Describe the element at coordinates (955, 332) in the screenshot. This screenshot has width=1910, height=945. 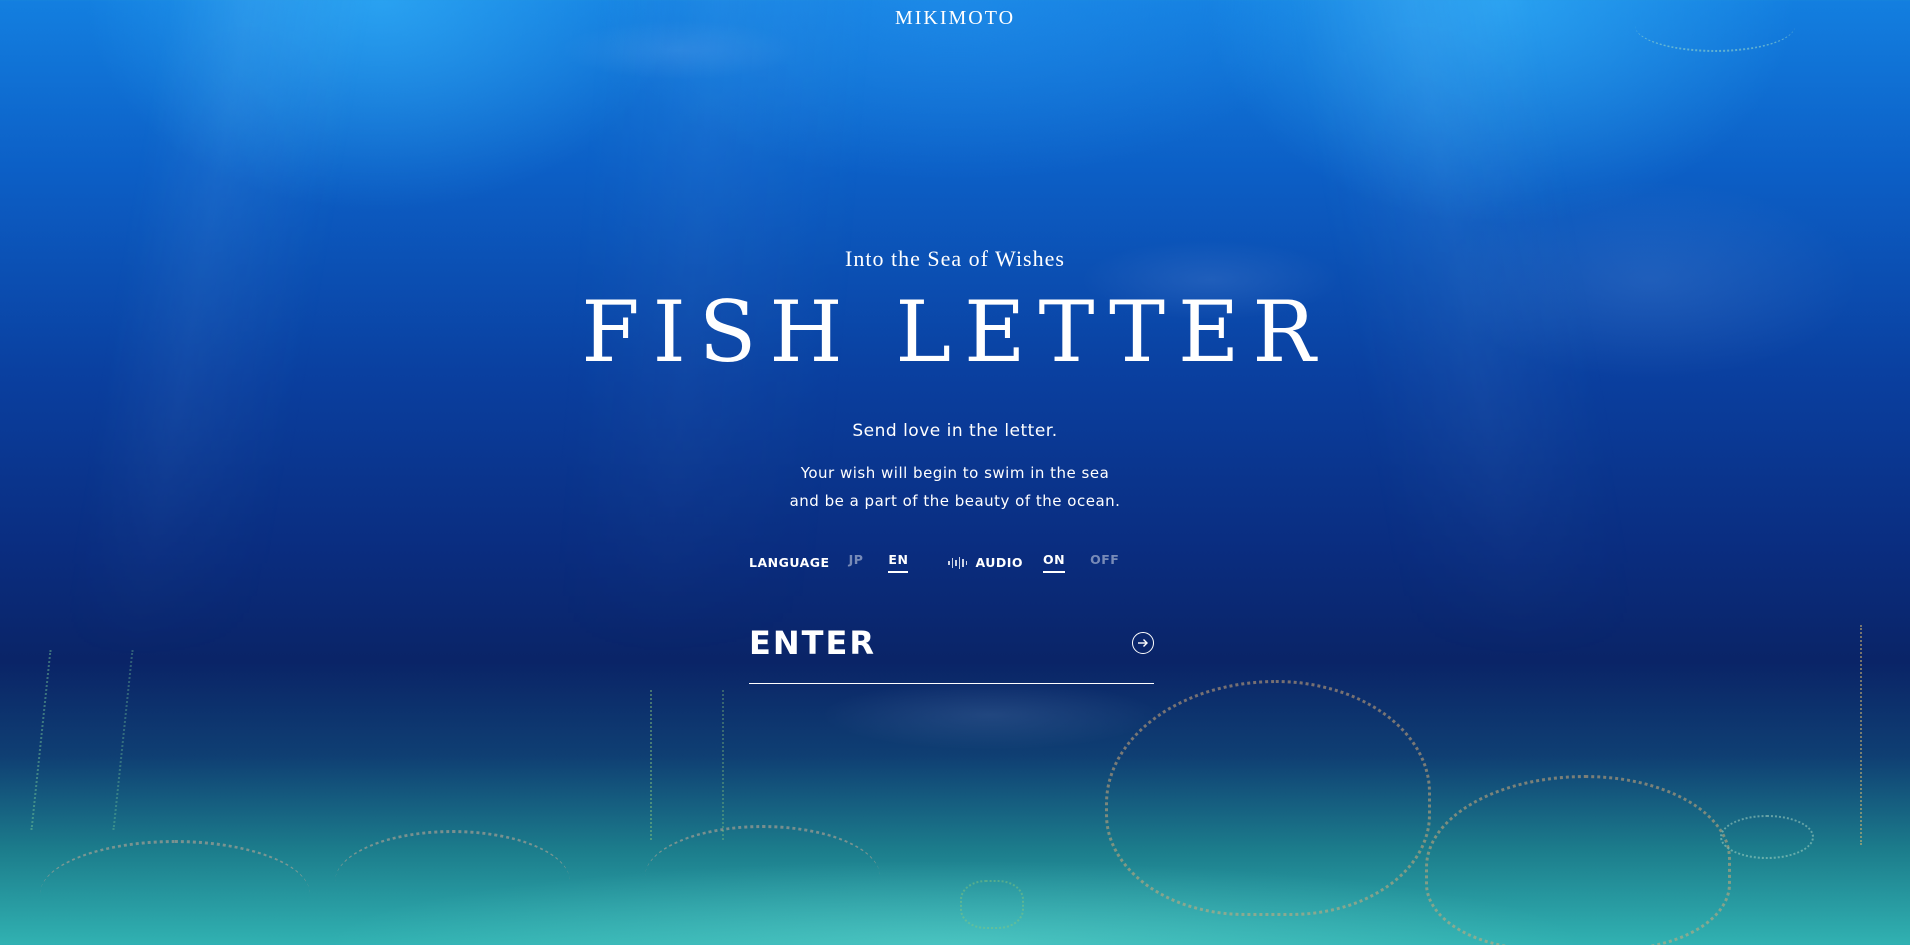
I see `page-title: FISH LETTER` at that location.